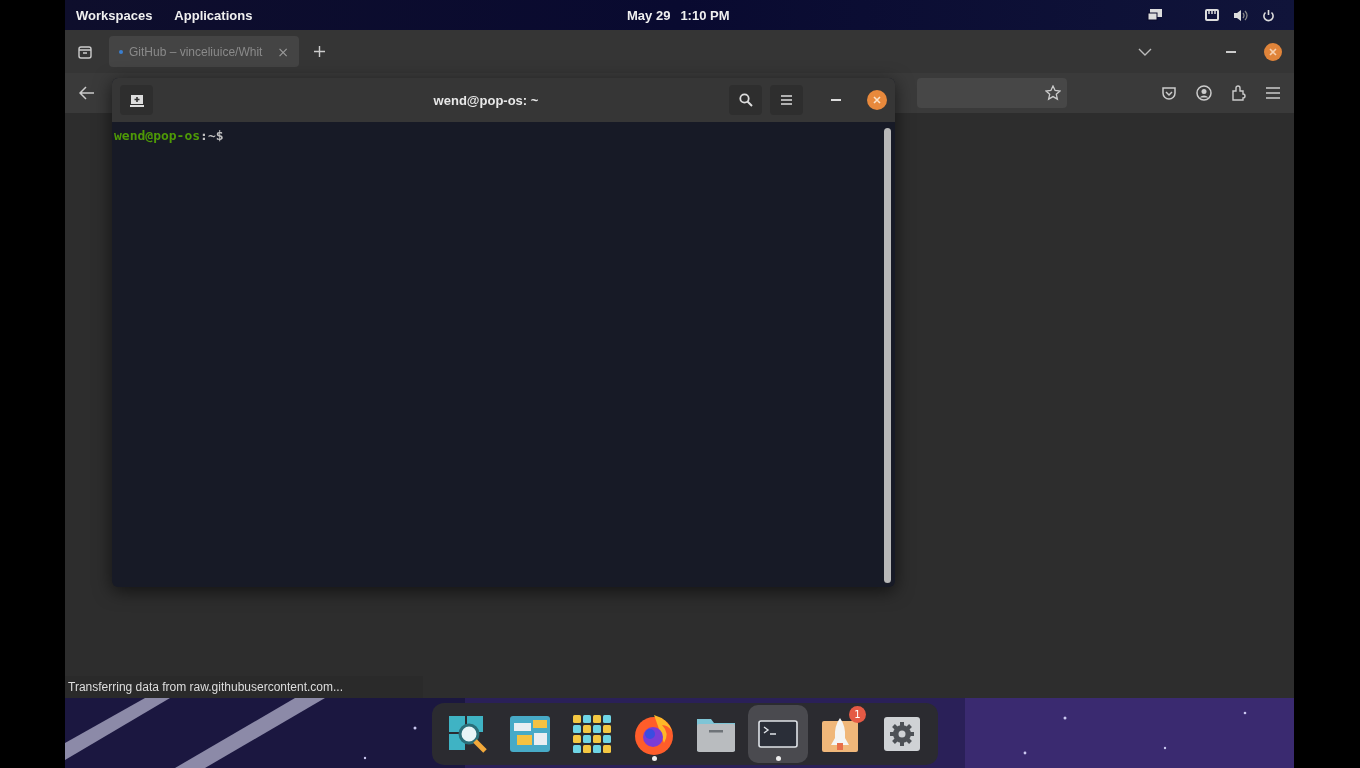 The image size is (1360, 768). I want to click on extensions-icon, so click(1239, 93).